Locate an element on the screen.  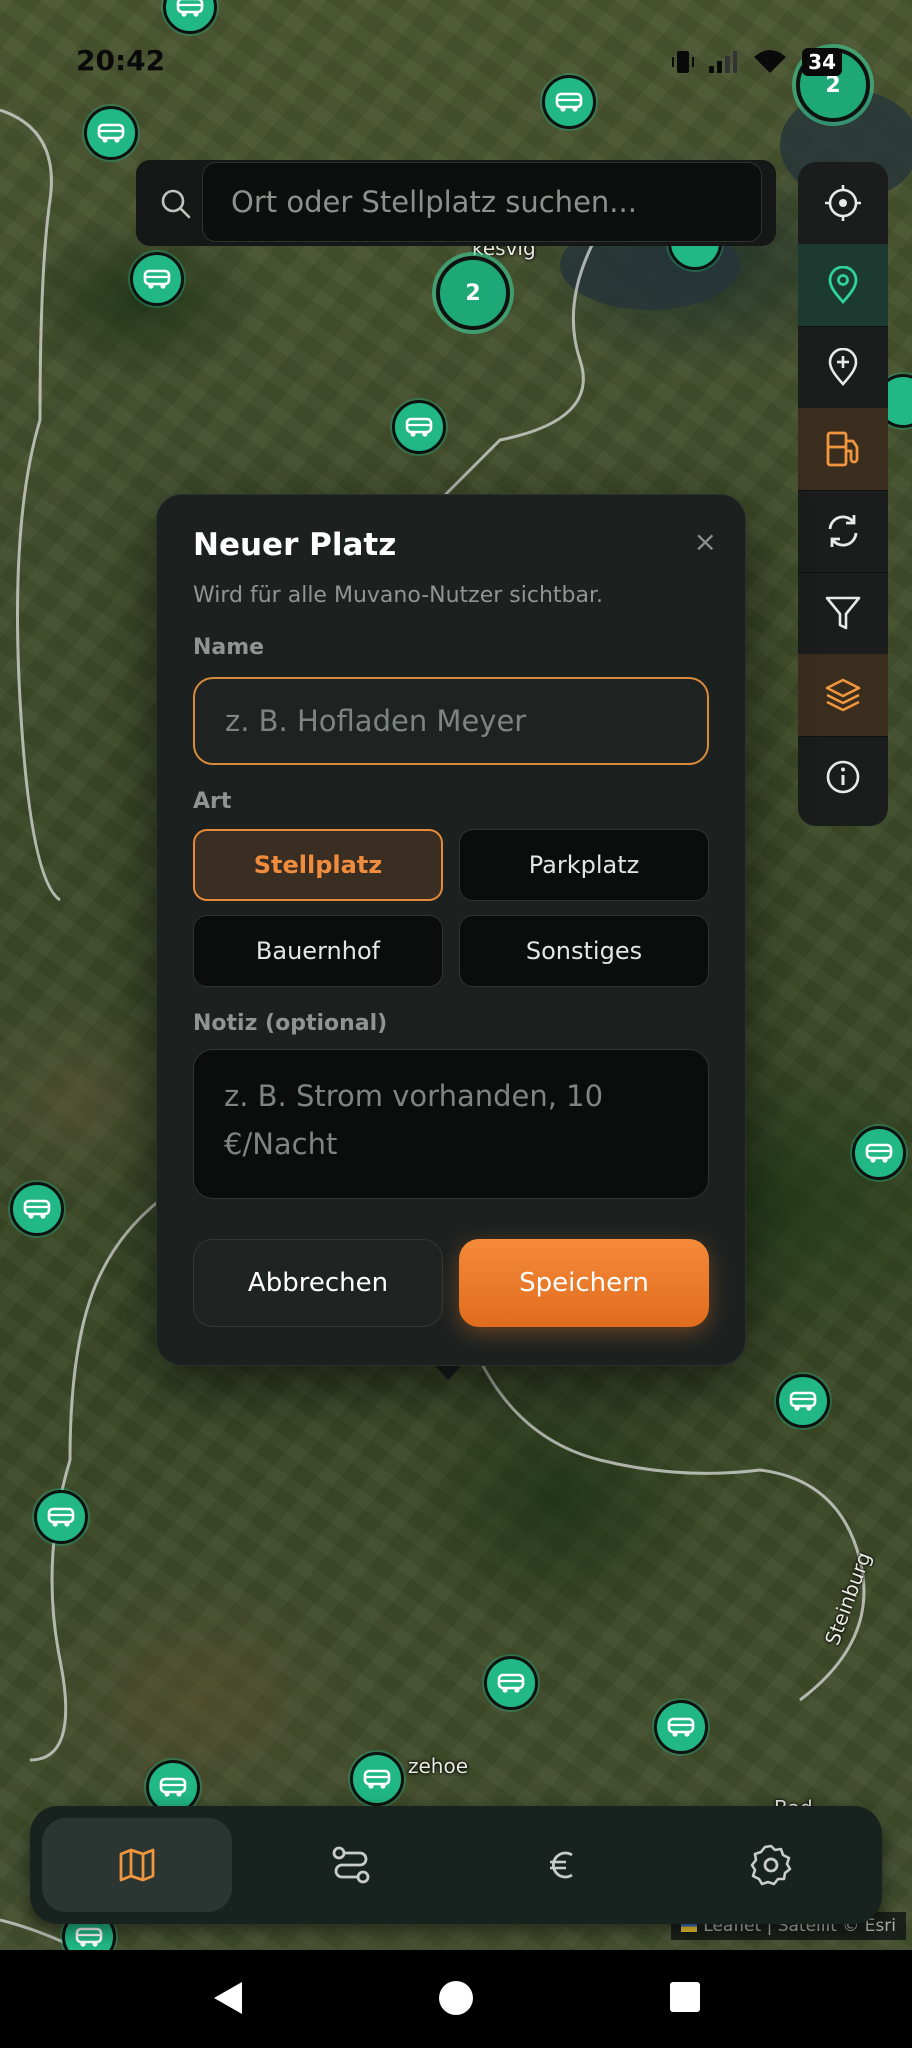
map-icon is located at coordinates (137, 1865).